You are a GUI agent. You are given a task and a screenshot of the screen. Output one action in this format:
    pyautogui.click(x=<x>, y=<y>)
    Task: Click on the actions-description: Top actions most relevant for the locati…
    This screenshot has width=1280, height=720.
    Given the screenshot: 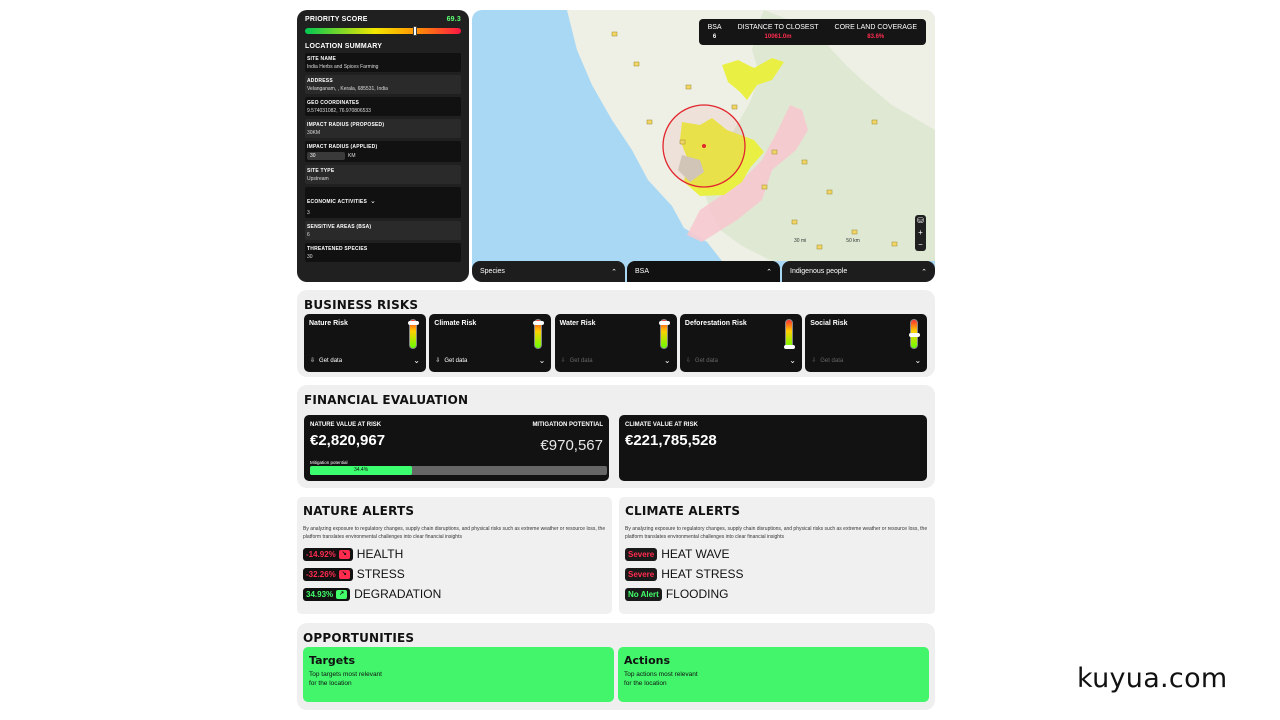 What is the action you would take?
    pyautogui.click(x=661, y=679)
    